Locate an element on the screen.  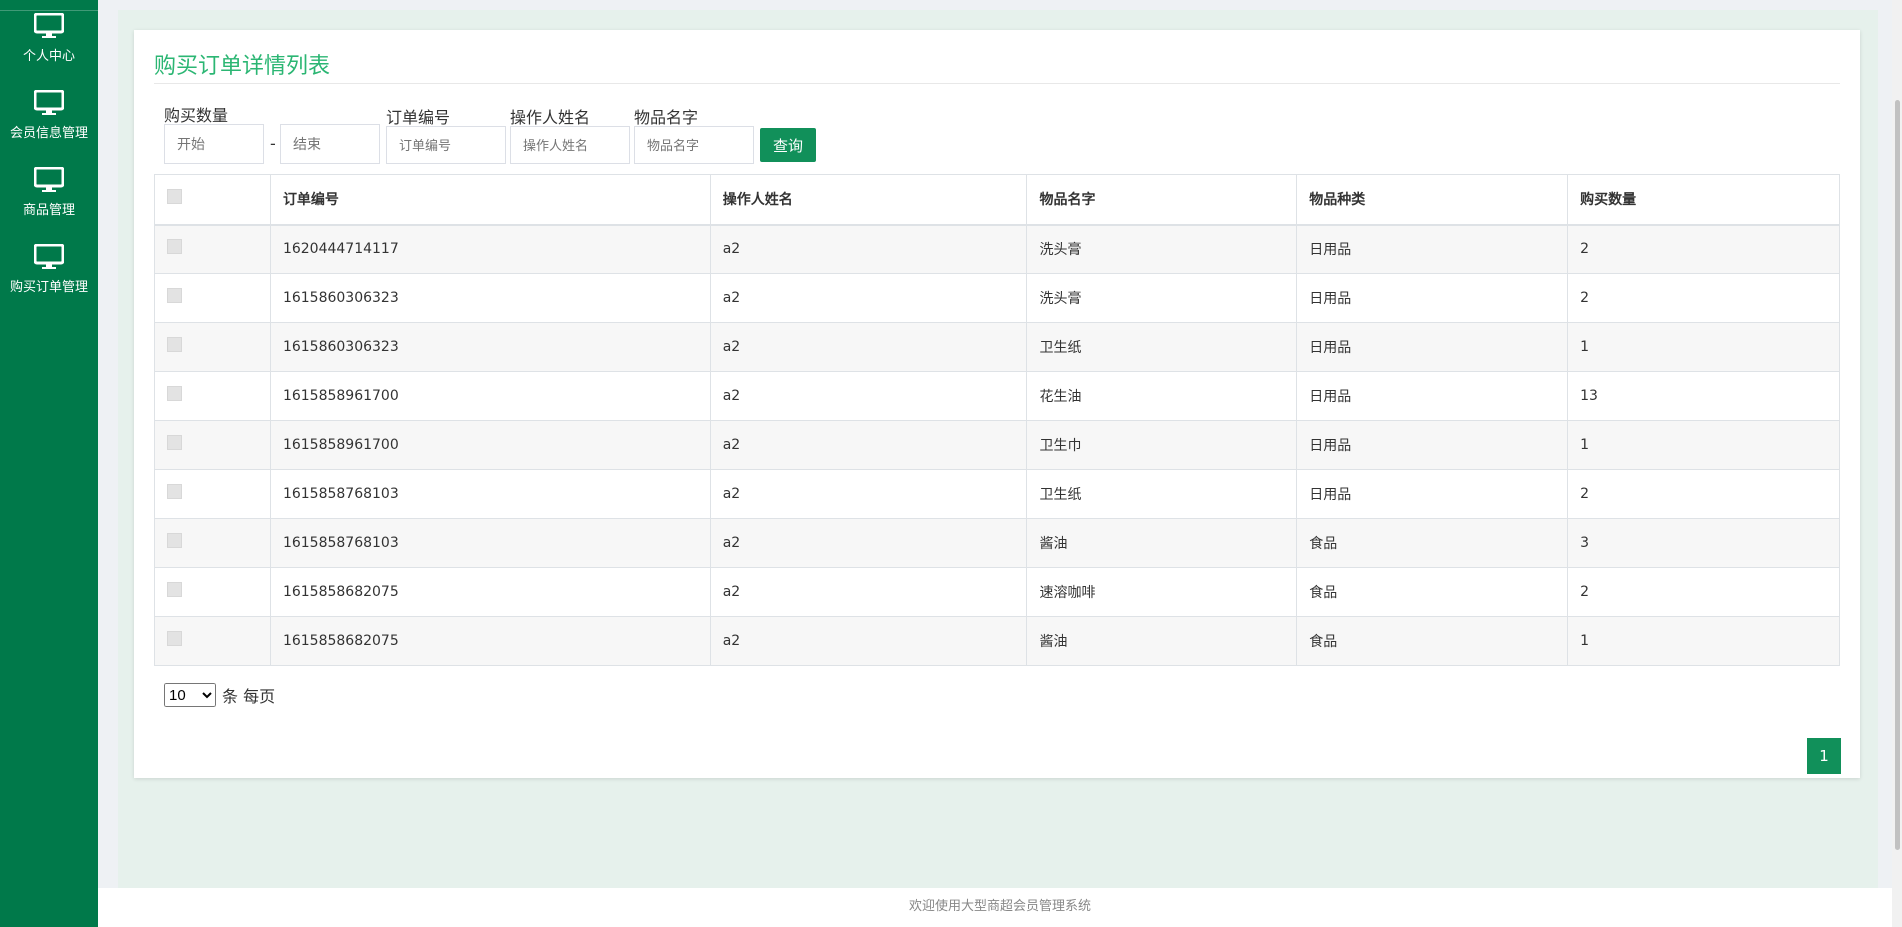
sidebar-item-label: 会员信息管理 is located at coordinates (48, 133).